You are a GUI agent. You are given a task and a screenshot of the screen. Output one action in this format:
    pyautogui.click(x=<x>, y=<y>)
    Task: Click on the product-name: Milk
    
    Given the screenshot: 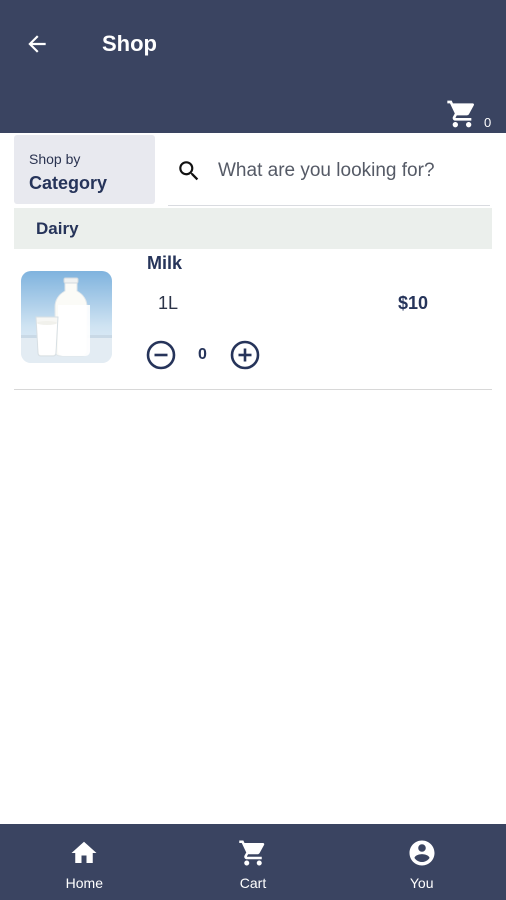 What is the action you would take?
    pyautogui.click(x=164, y=263)
    